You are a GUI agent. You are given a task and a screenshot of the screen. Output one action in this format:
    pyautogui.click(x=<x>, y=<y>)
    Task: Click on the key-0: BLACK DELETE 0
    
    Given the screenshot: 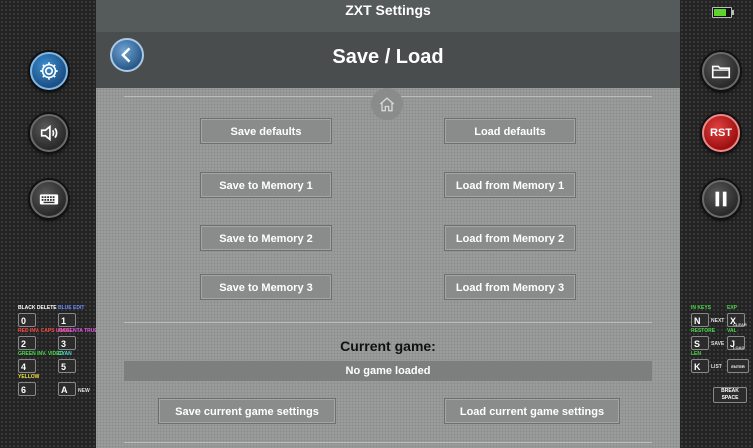 What is the action you would take?
    pyautogui.click(x=37, y=317)
    